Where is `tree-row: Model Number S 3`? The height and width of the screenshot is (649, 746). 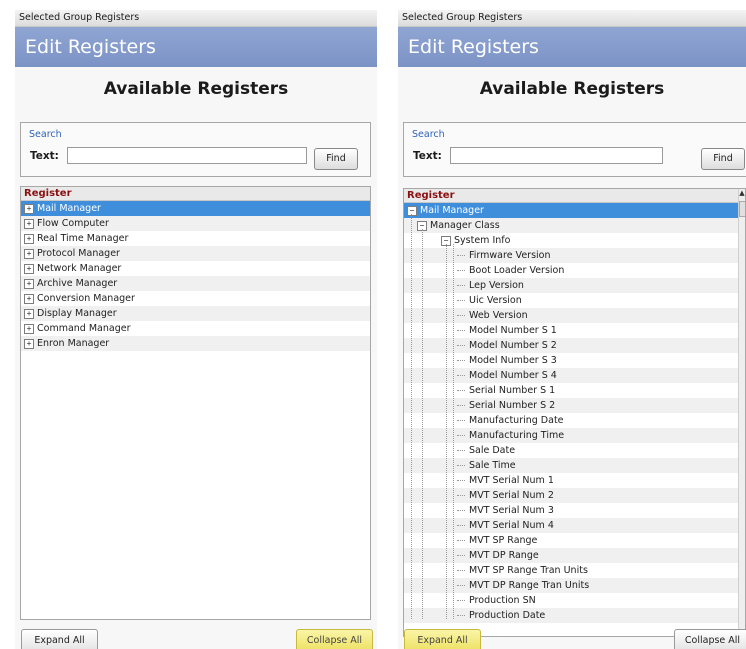 tree-row: Model Number S 3 is located at coordinates (574, 360).